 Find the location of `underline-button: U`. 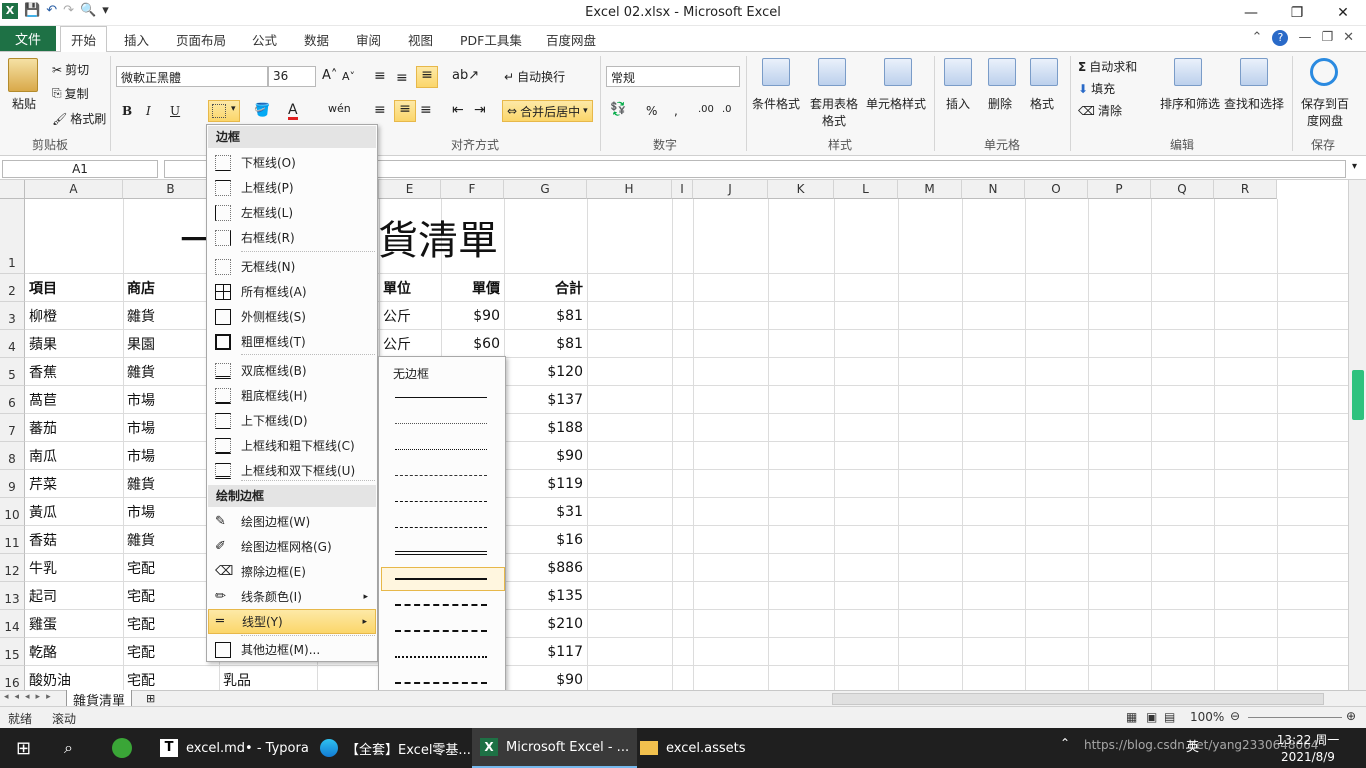

underline-button: U is located at coordinates (175, 111).